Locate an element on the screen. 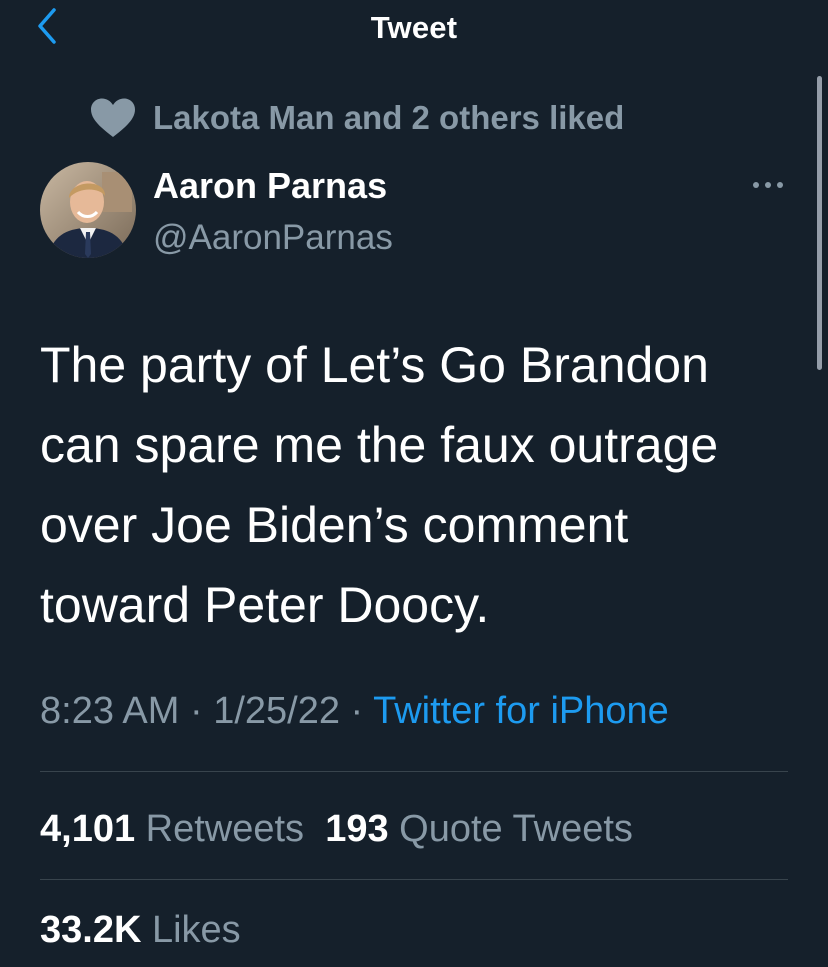 This screenshot has height=967, width=828. retweets-count: 4,101 is located at coordinates (88, 829).